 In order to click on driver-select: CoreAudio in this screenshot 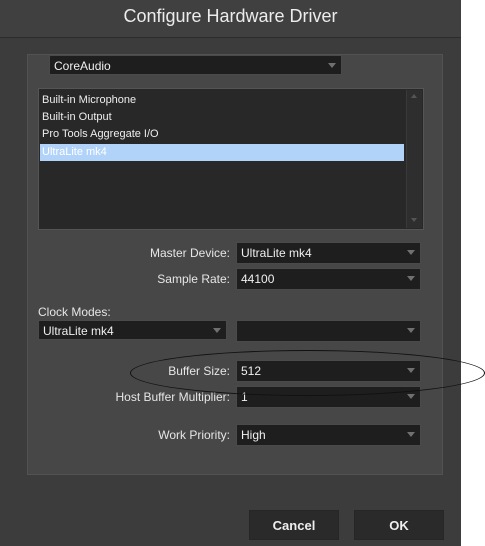, I will do `click(195, 65)`.